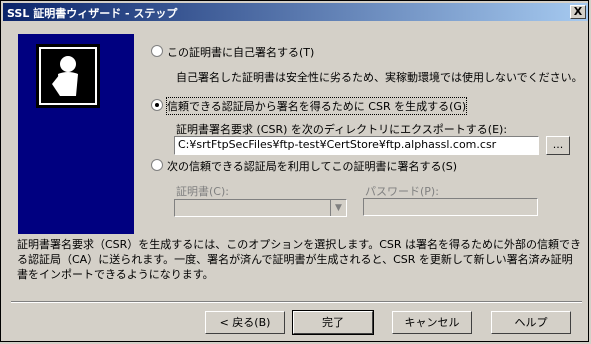  I want to click on certificate-label: 証明書(C):, so click(202, 191).